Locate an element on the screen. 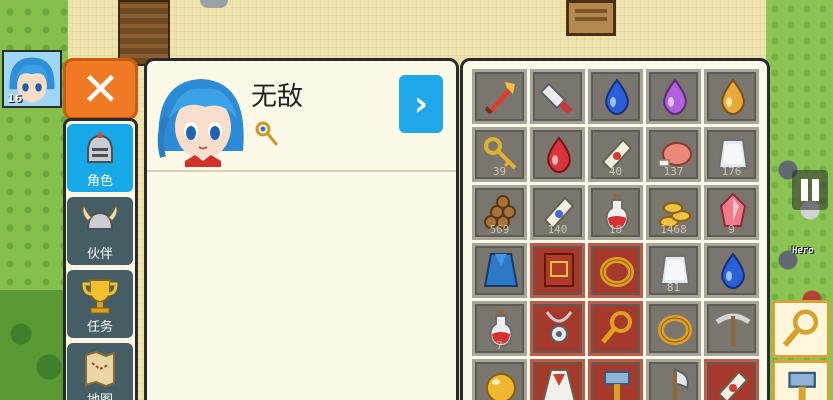 This screenshot has width=833, height=400. menu-tab-map: 地图 is located at coordinates (100, 371).